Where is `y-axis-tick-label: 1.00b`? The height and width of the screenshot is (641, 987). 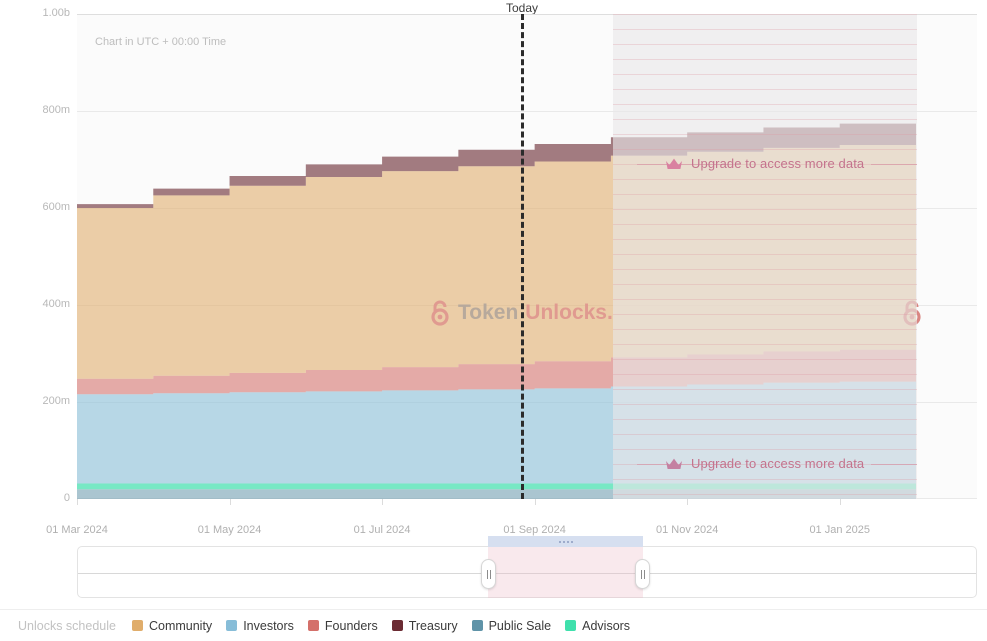 y-axis-tick-label: 1.00b is located at coordinates (56, 13).